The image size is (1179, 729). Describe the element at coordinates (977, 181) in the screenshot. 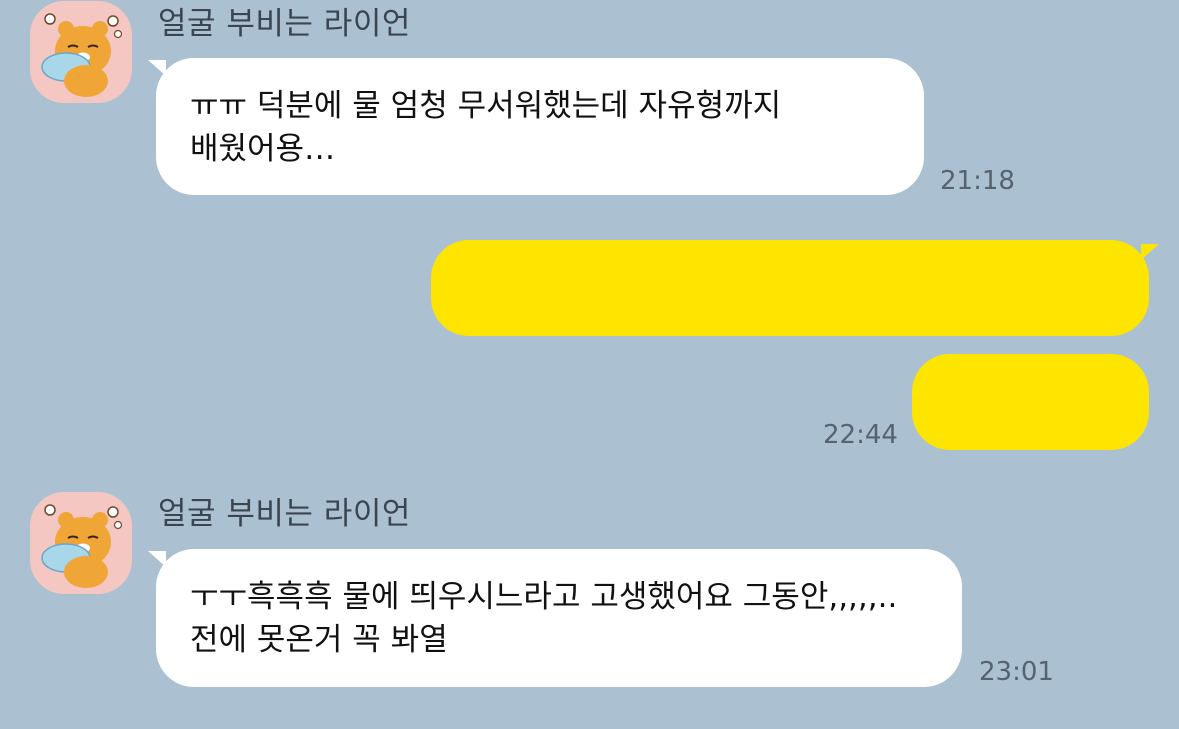

I see `message-timestamp: 21:18` at that location.